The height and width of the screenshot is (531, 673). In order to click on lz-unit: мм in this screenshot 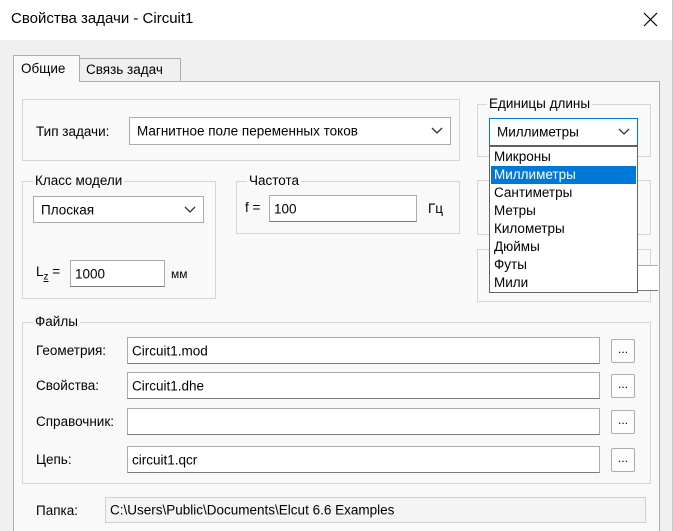, I will do `click(179, 274)`.